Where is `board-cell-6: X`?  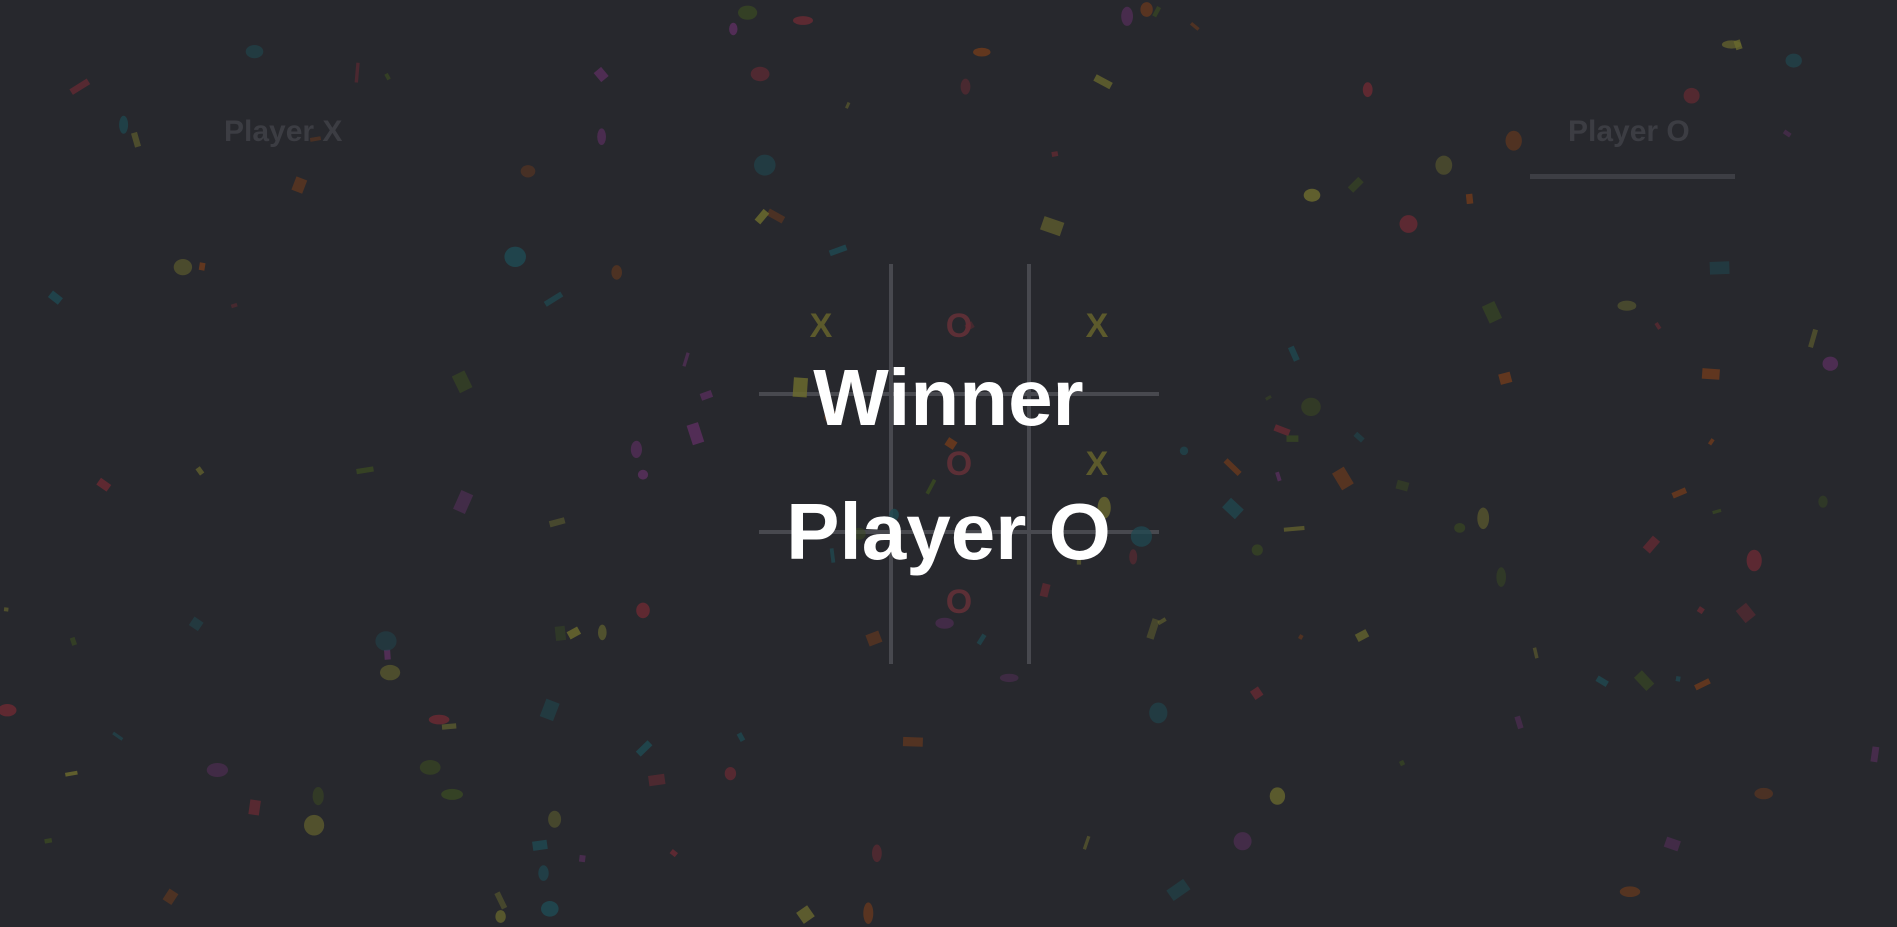
board-cell-6: X is located at coordinates (1097, 464).